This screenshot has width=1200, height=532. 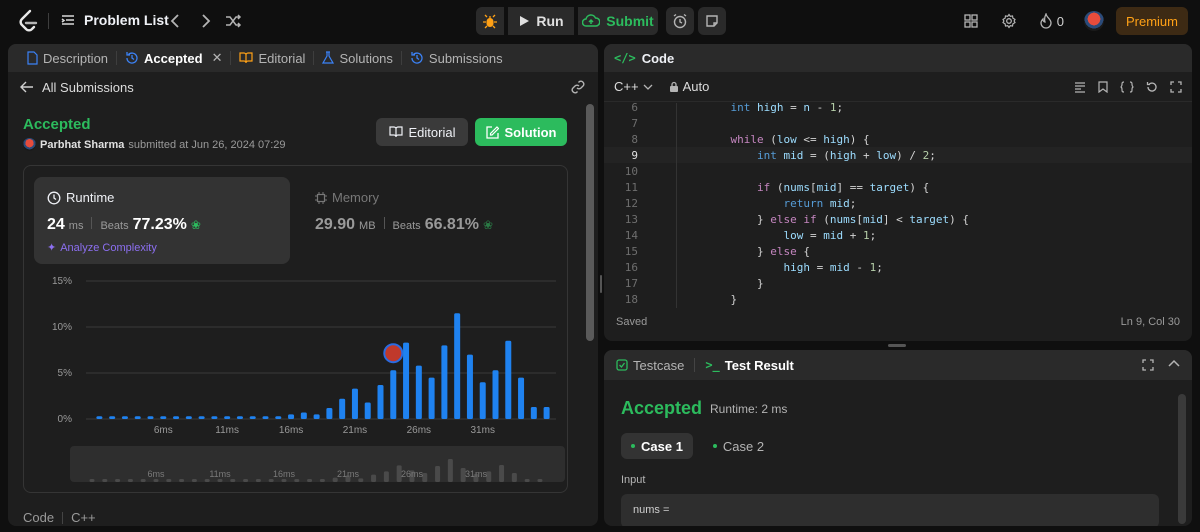 What do you see at coordinates (430, 220) in the screenshot?
I see `memory-card: Memory 29.90 MB Beats 66.81% ❀` at bounding box center [430, 220].